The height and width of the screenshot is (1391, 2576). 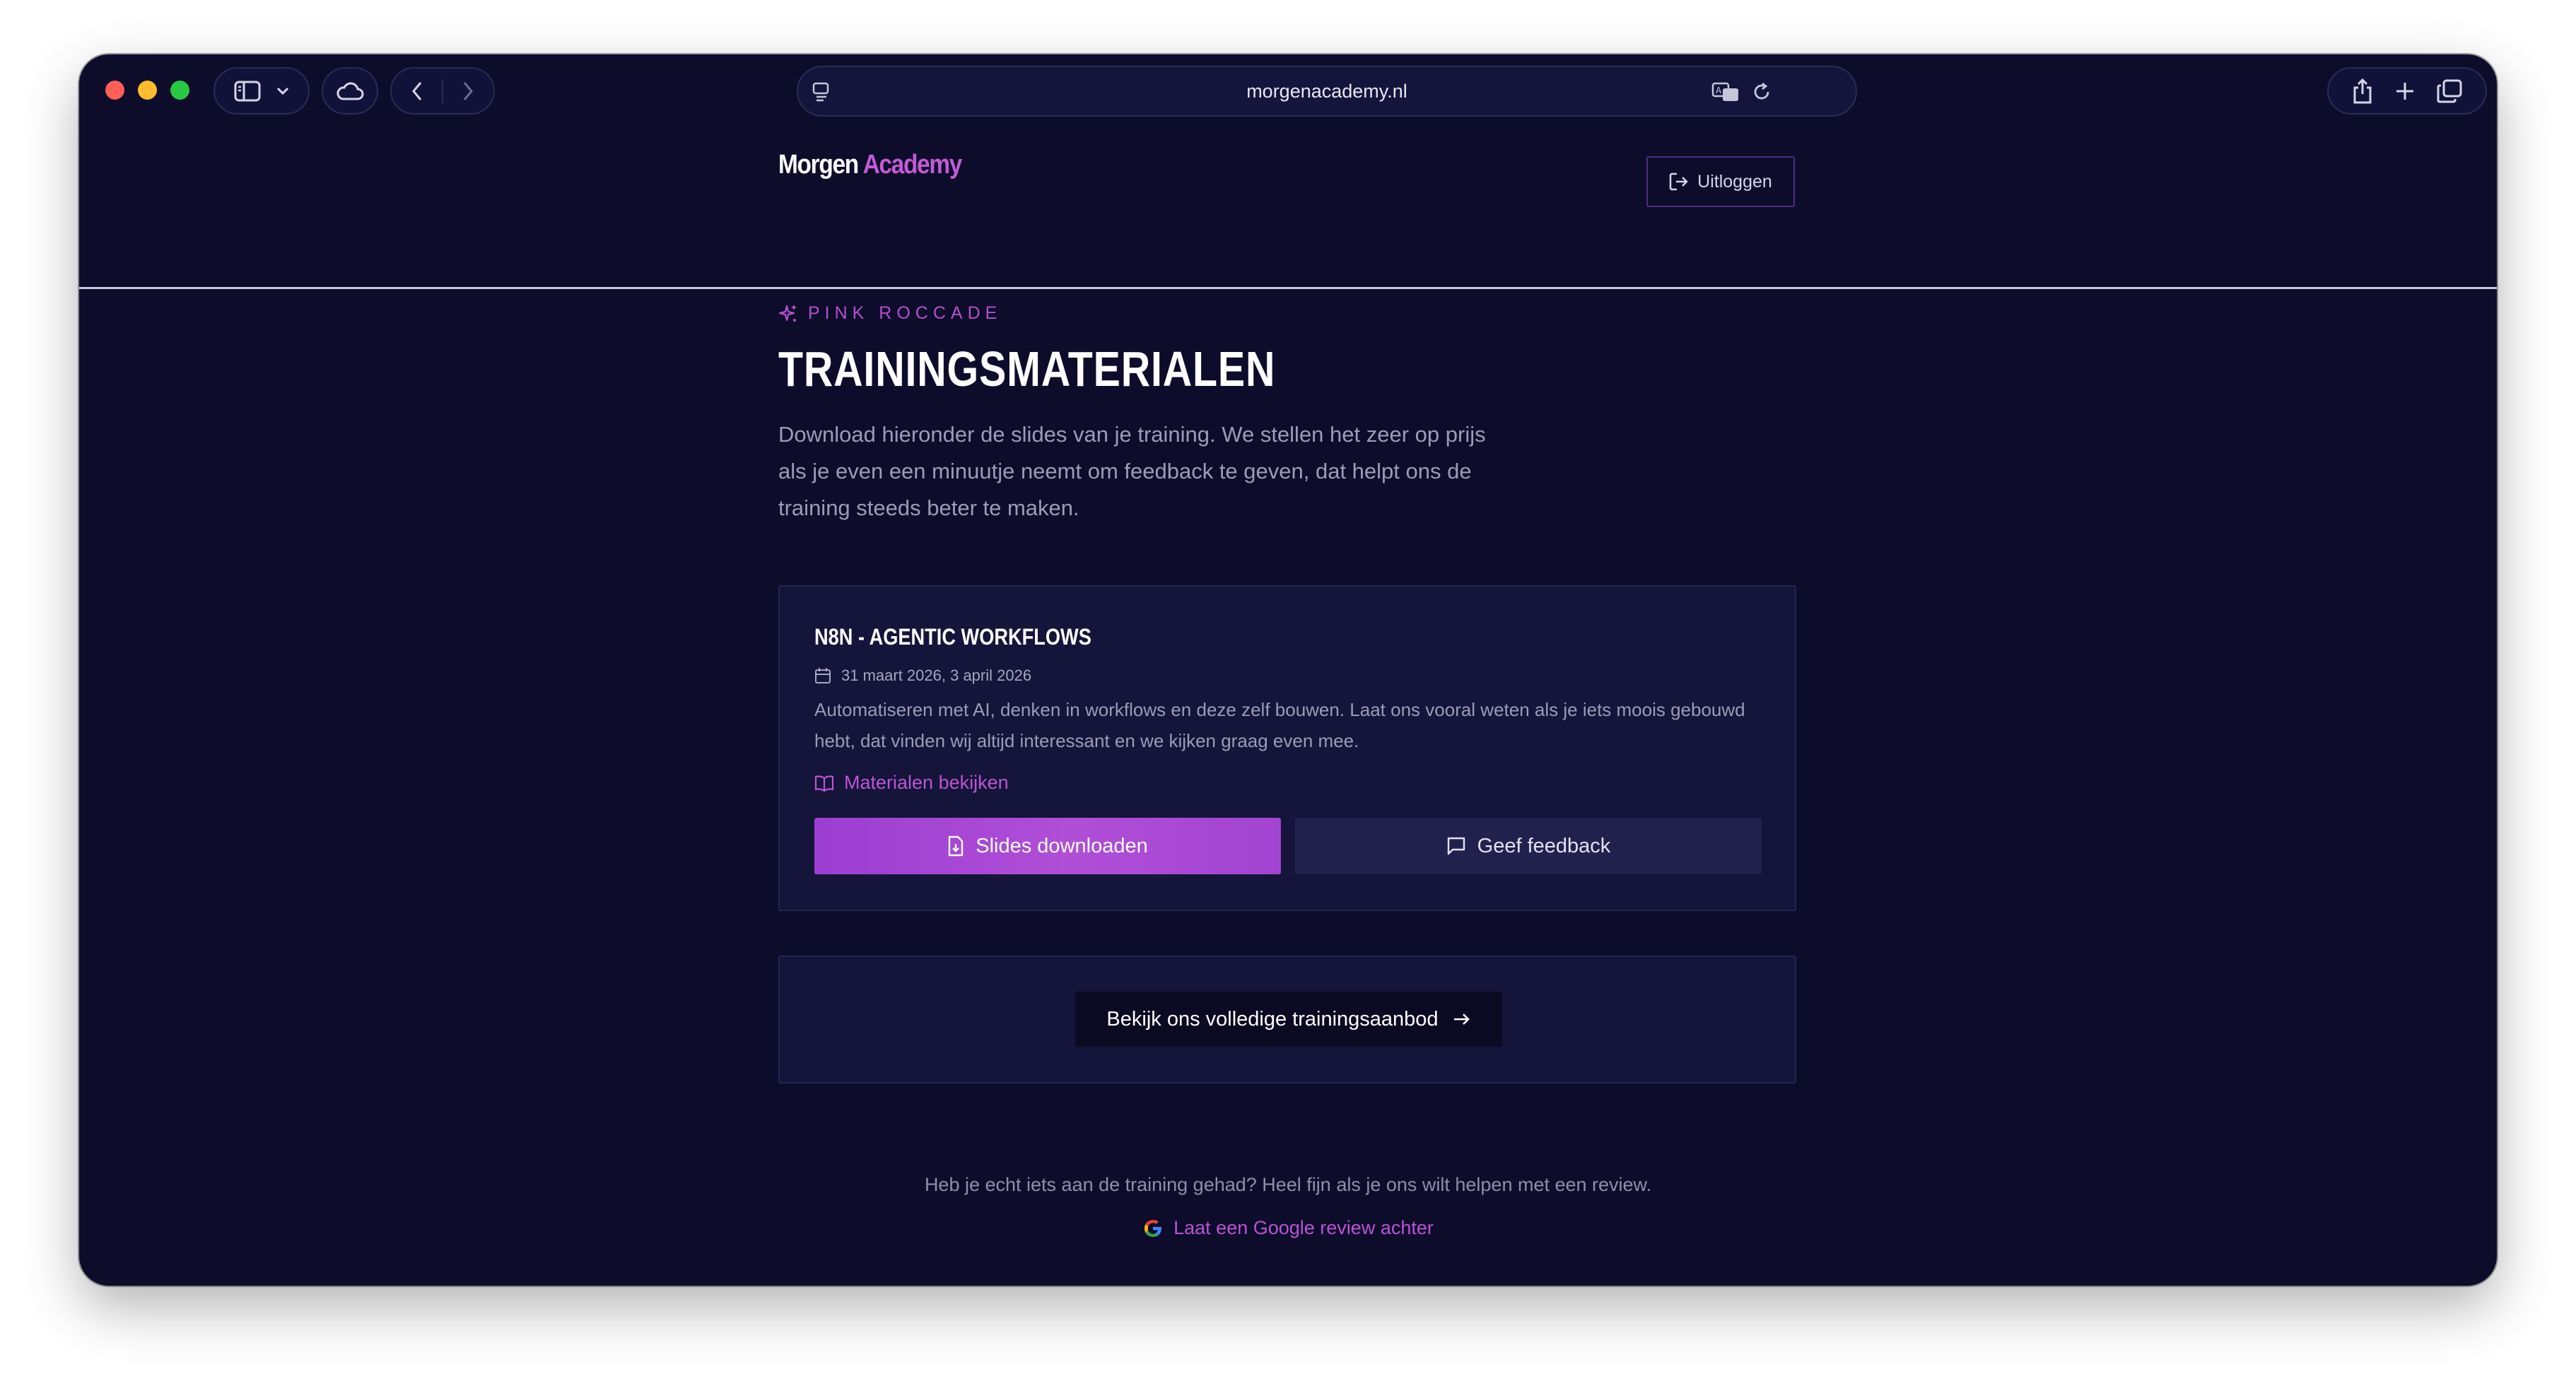 I want to click on cloud-icon, so click(x=350, y=91).